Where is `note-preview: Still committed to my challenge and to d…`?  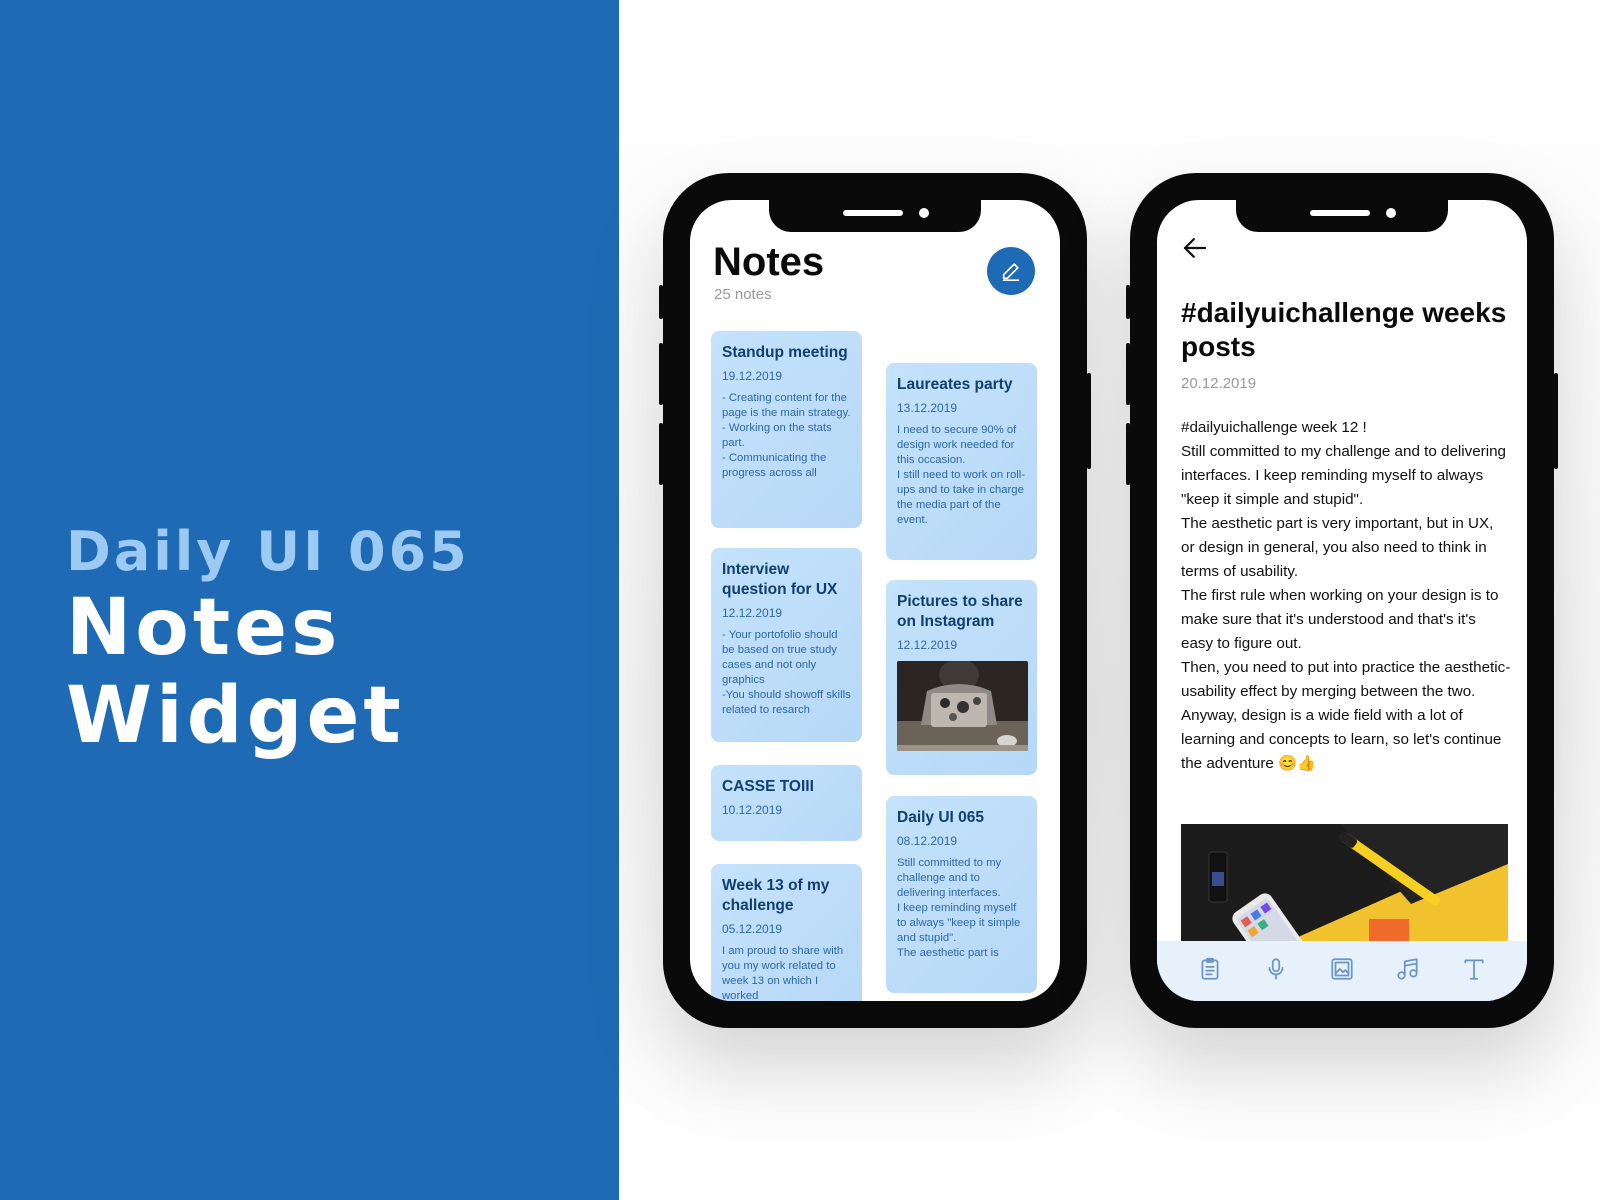 note-preview: Still committed to my challenge and to d… is located at coordinates (959, 908).